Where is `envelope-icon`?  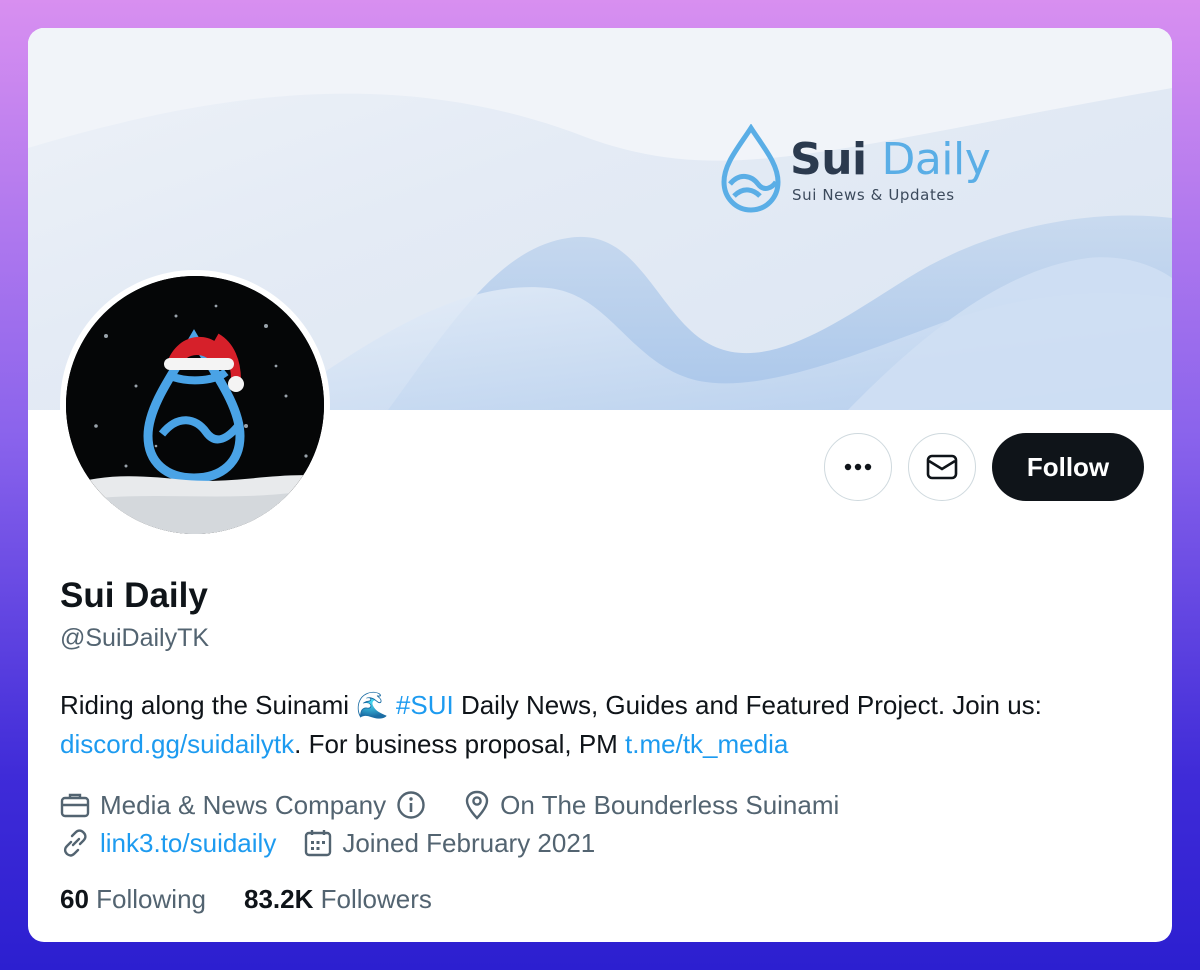 envelope-icon is located at coordinates (942, 467).